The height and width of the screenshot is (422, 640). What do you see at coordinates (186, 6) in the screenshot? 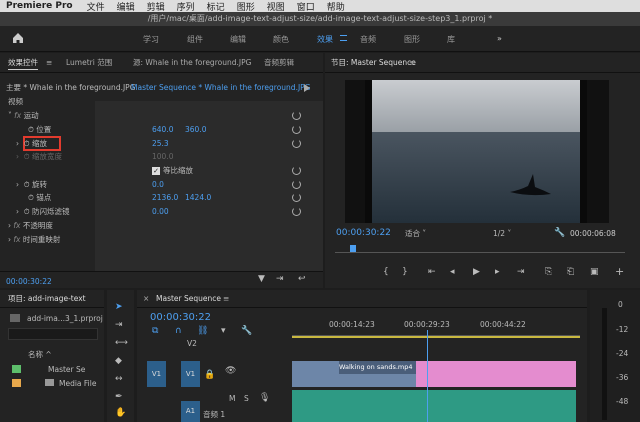
I see `menu-sequence: 序列` at bounding box center [186, 6].